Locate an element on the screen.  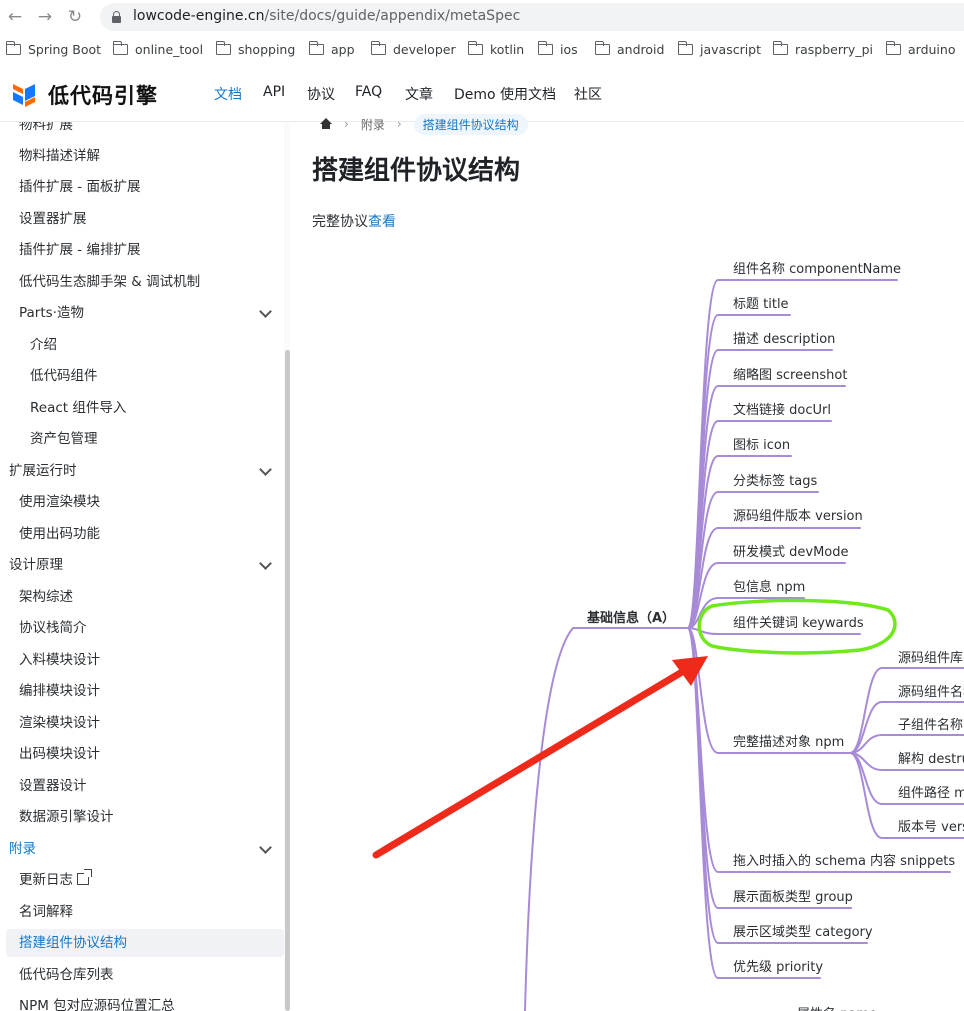
mindmap-node: 缩略图 screenshot is located at coordinates (790, 375).